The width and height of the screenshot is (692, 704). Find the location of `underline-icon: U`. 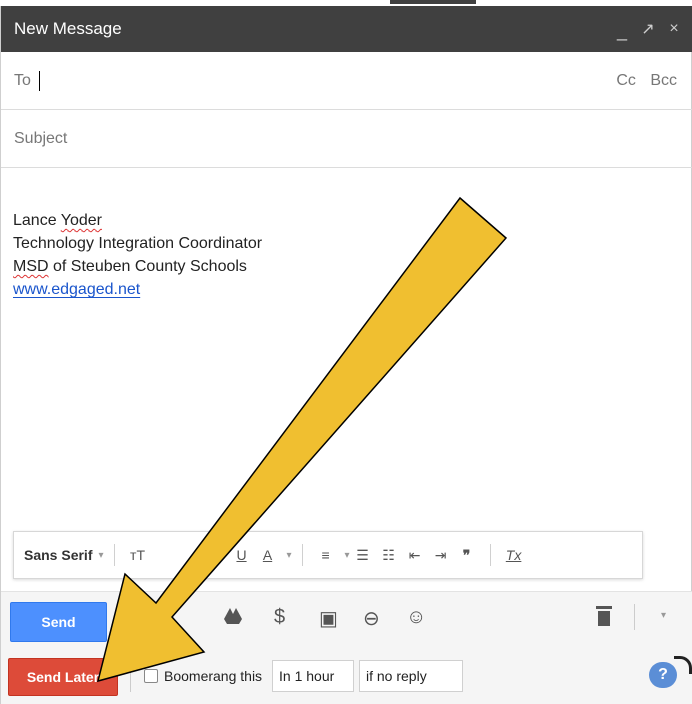

underline-icon: U is located at coordinates (242, 555).